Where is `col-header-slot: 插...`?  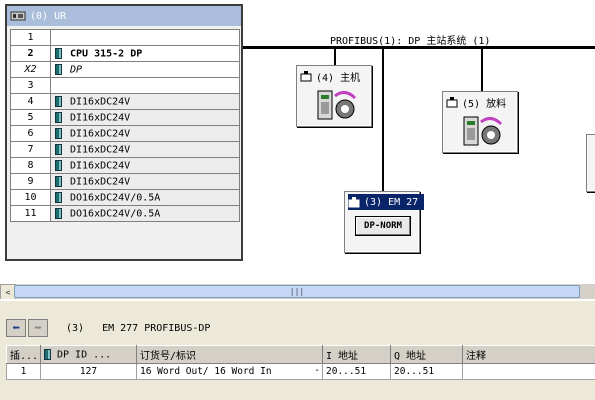 col-header-slot: 插... is located at coordinates (23, 354).